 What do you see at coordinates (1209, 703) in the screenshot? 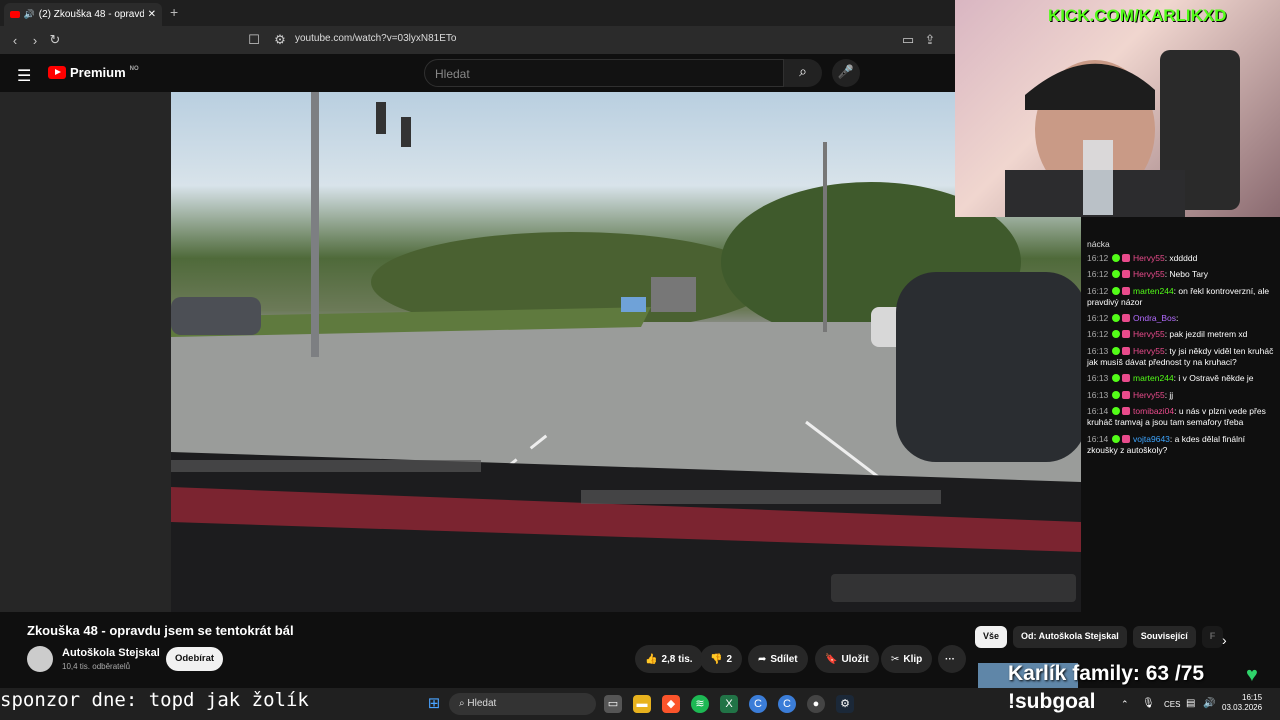
I see `volume-icon: 🔊` at bounding box center [1209, 703].